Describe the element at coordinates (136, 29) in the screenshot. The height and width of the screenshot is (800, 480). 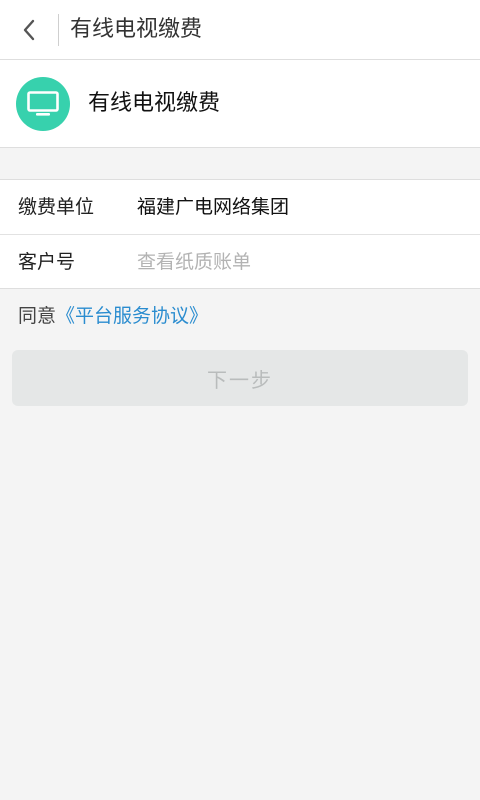
I see `page-title: 有线电视缴费` at that location.